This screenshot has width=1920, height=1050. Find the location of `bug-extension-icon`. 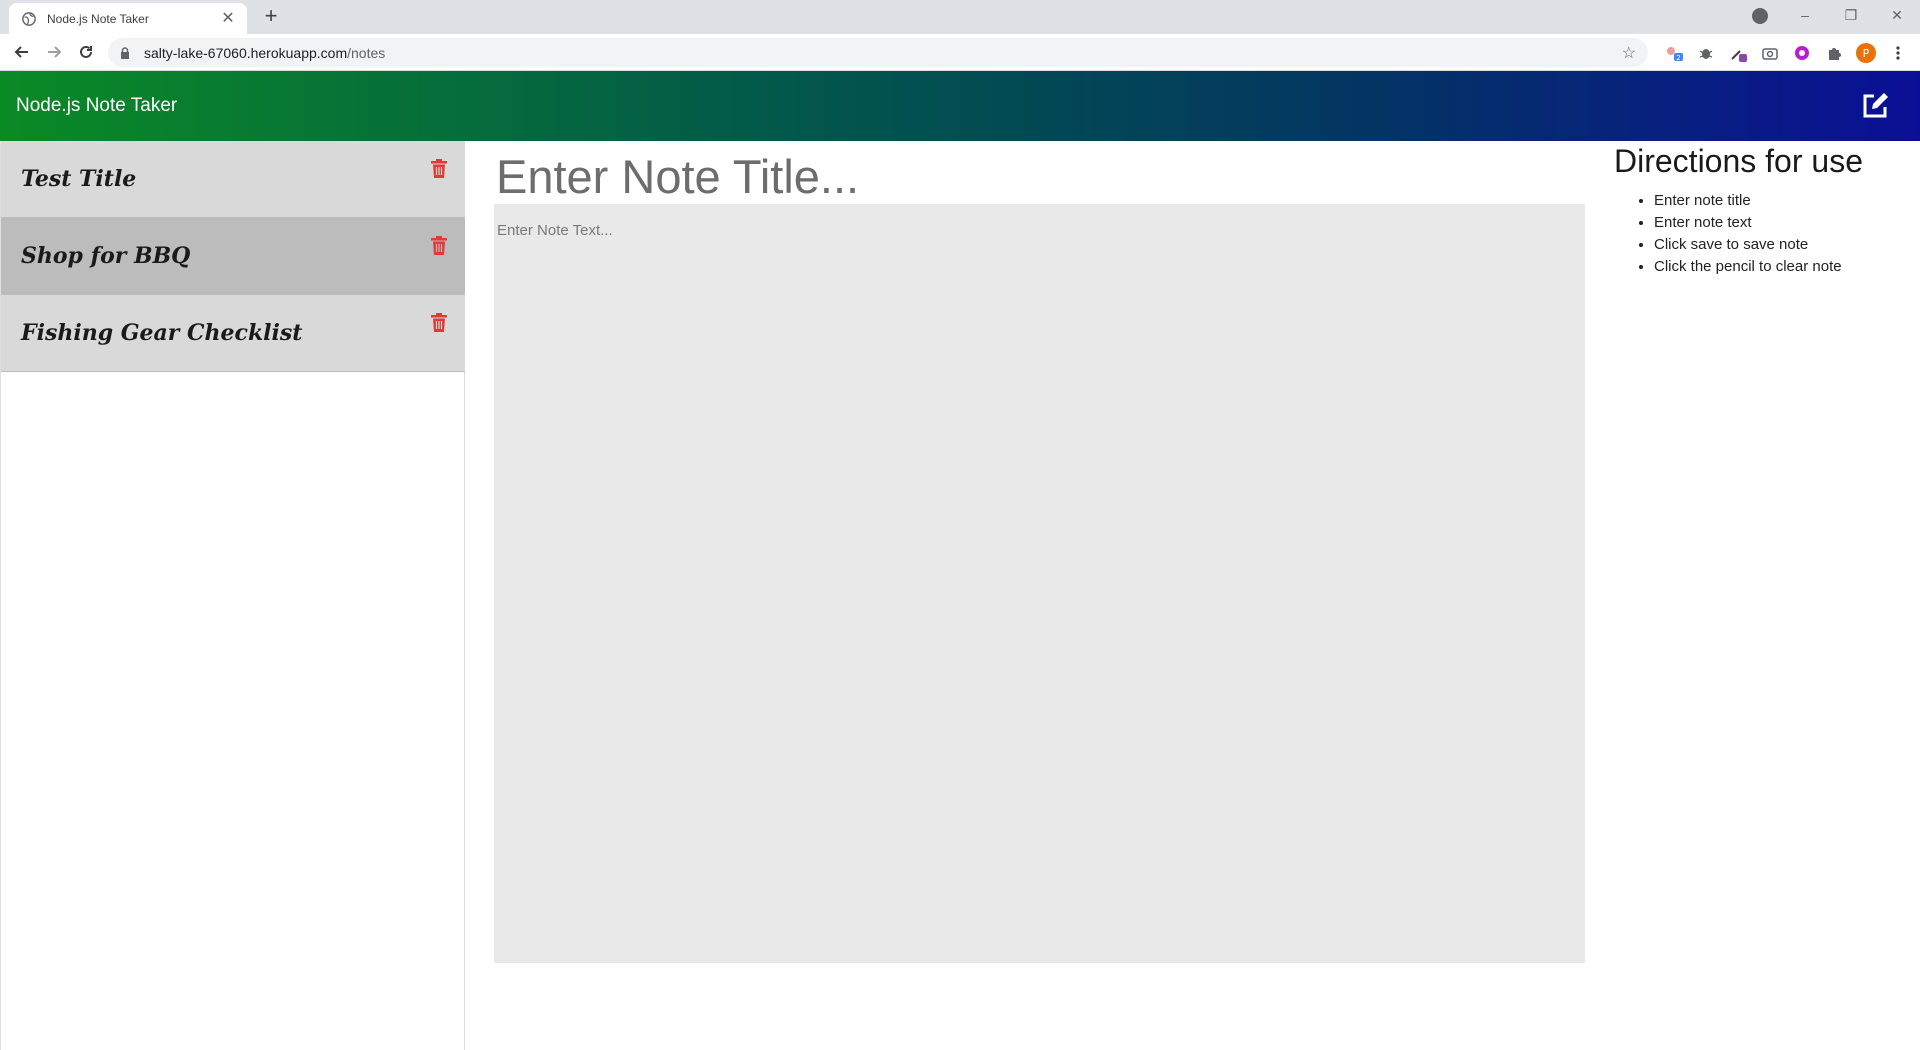

bug-extension-icon is located at coordinates (1706, 53).